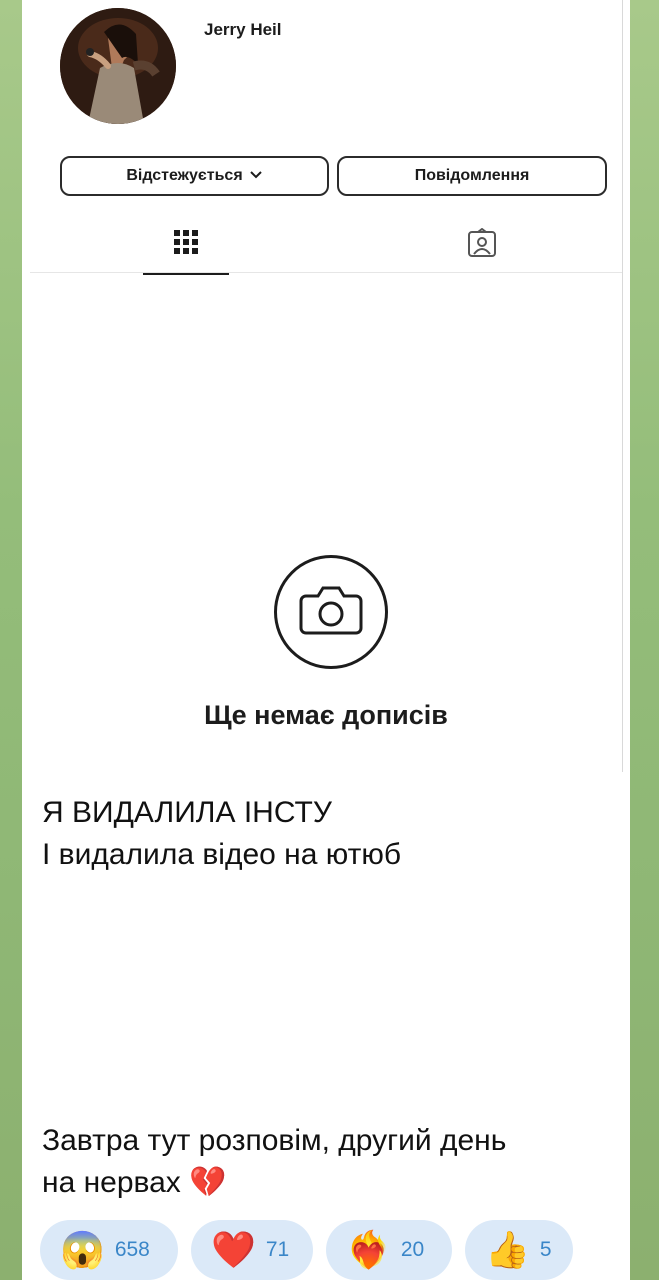 The image size is (659, 1280). Describe the element at coordinates (82, 1249) in the screenshot. I see `scream-emoji-icon: 😱` at that location.